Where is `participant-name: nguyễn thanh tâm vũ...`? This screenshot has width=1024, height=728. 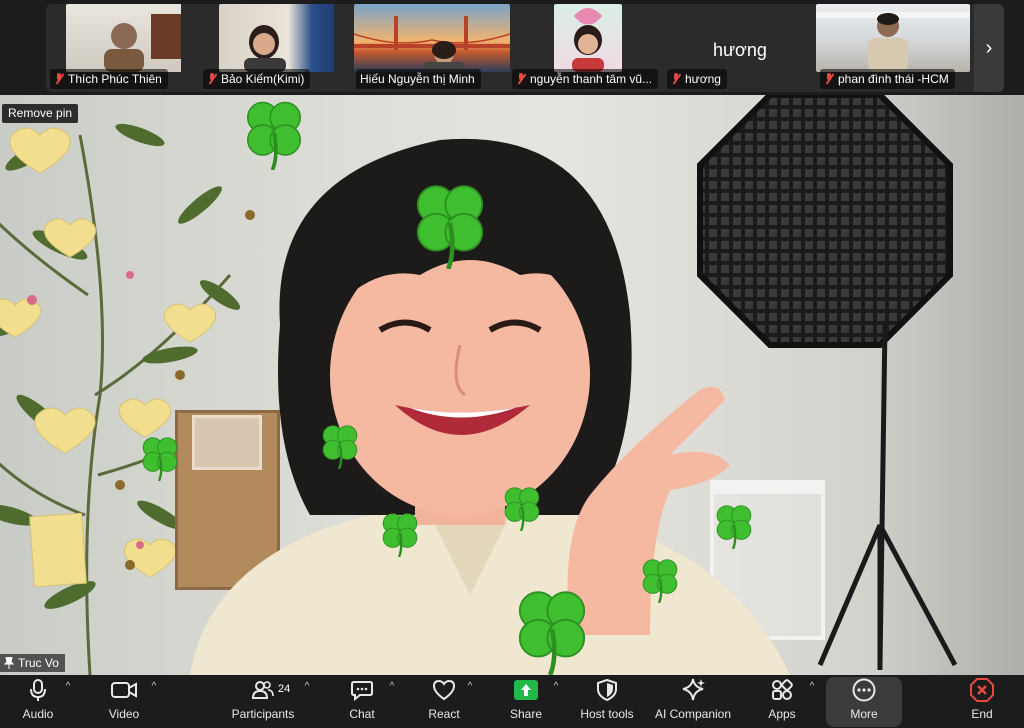
participant-name: nguyễn thanh tâm vũ... is located at coordinates (591, 79).